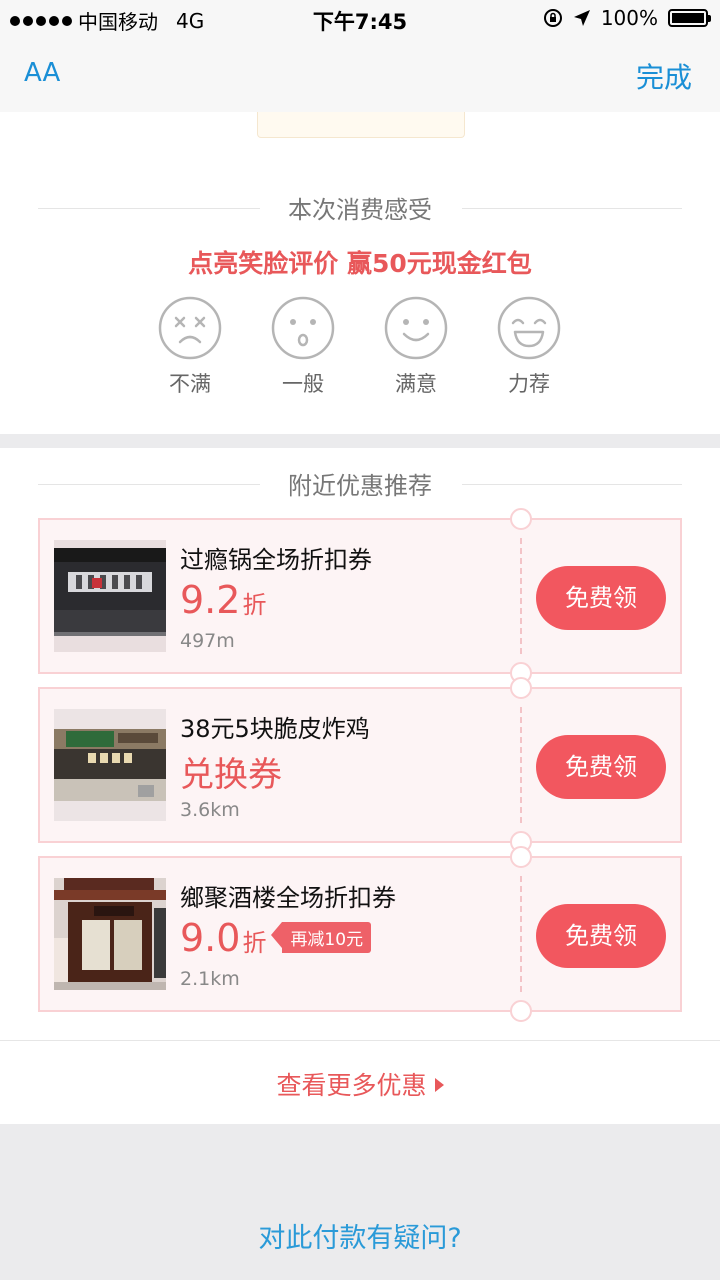 This screenshot has width=720, height=1280. What do you see at coordinates (360, 207) in the screenshot?
I see `feedback-section-title: 本次消费感受` at bounding box center [360, 207].